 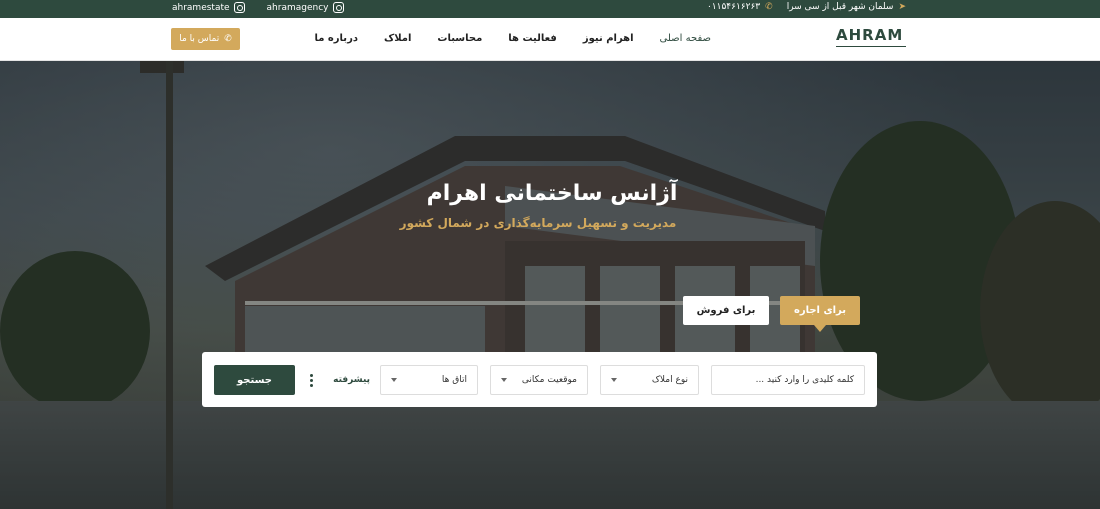 What do you see at coordinates (608, 38) in the screenshot?
I see `menu-item-ahram-news: اهرام نیوز` at bounding box center [608, 38].